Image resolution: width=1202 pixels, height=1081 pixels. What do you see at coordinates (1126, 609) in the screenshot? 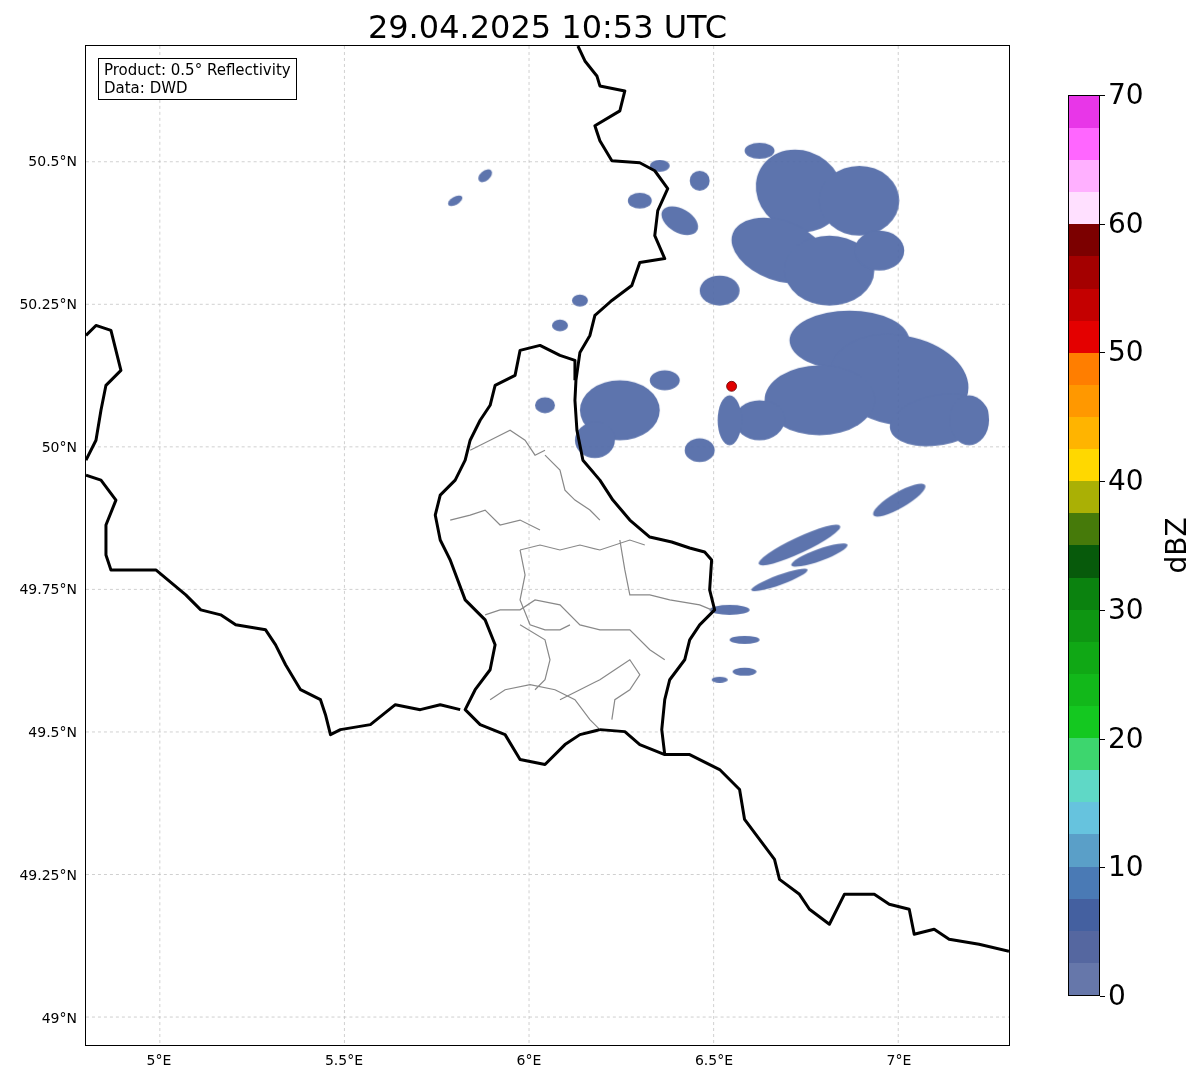
I see `colorbar-tick-label: 30` at bounding box center [1126, 609].